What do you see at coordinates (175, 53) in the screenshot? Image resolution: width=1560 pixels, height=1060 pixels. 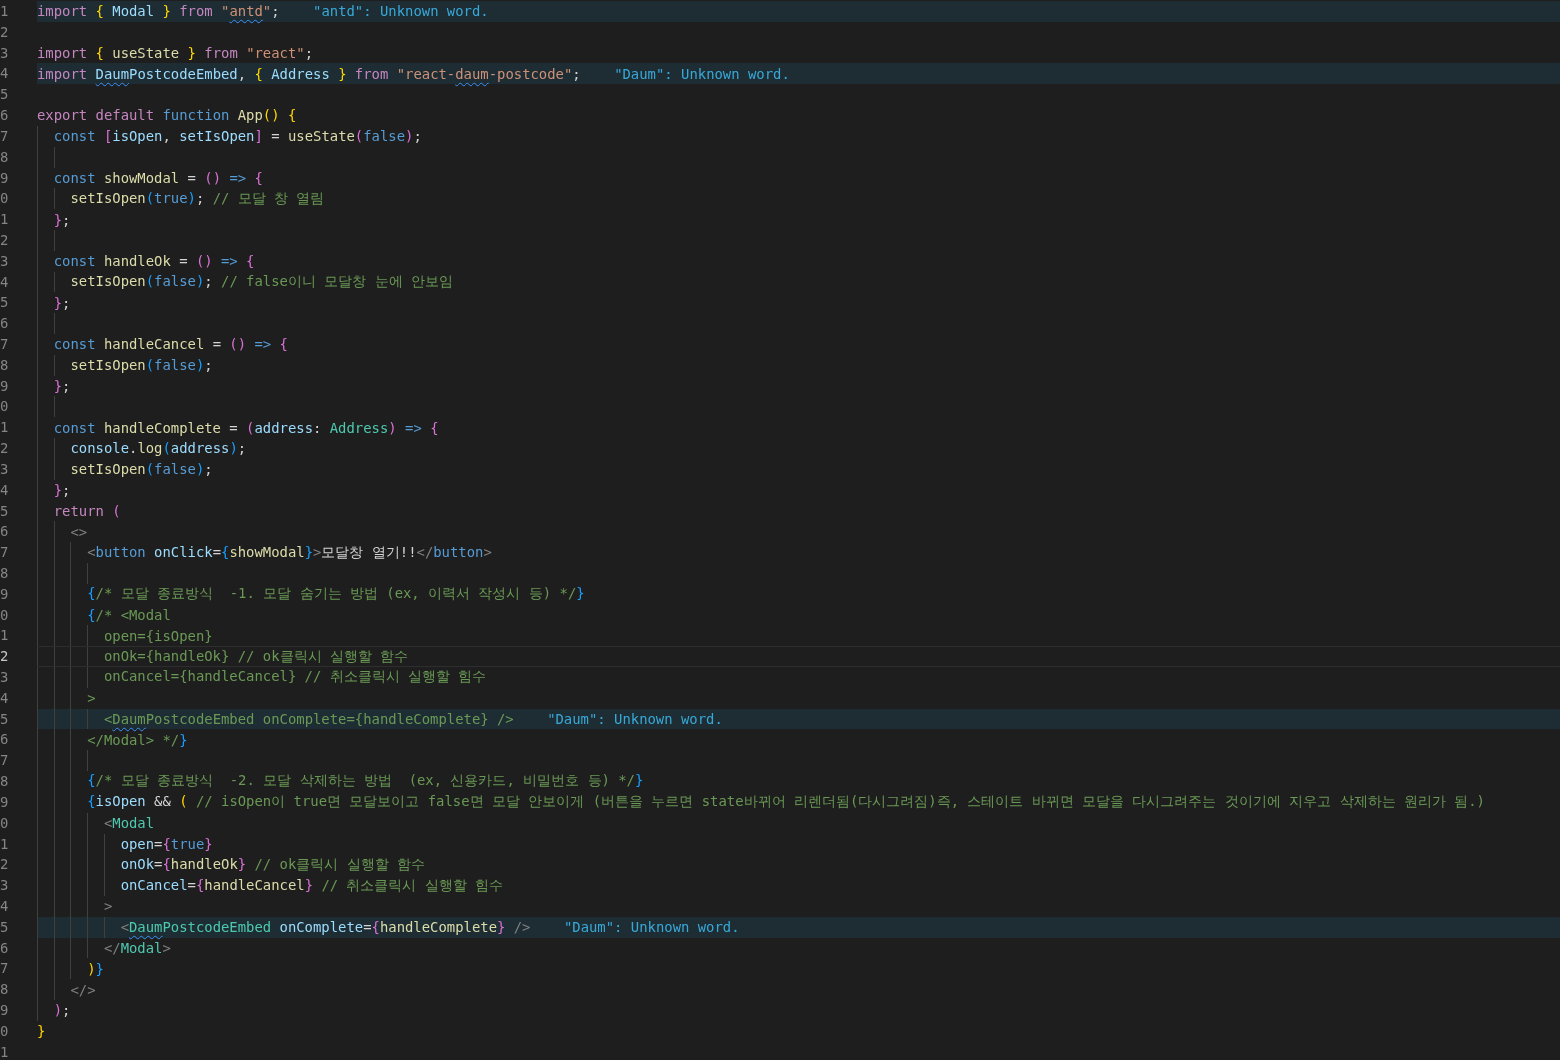 I see `code-line: import { useState } from "react";` at bounding box center [175, 53].